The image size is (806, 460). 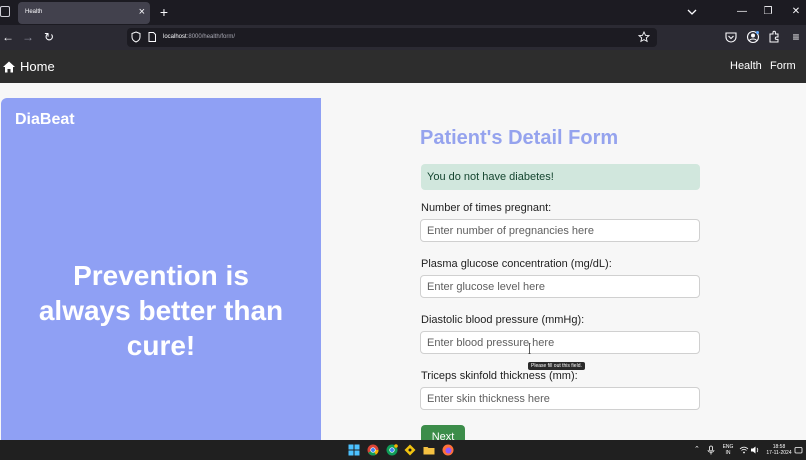 What do you see at coordinates (142, 12) in the screenshot?
I see `close-tab-icon: ×` at bounding box center [142, 12].